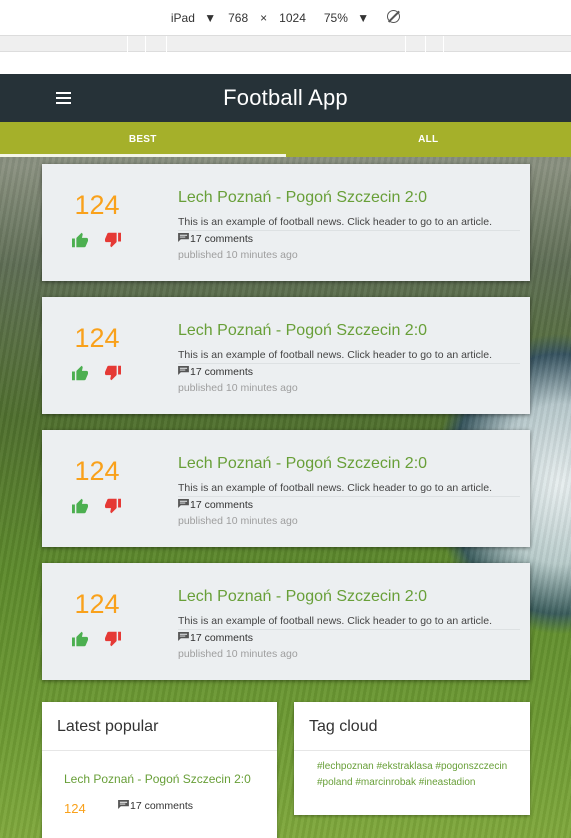 Image resolution: width=571 pixels, height=838 pixels. Describe the element at coordinates (412, 726) in the screenshot. I see `tag-cloud-heading: Tag cloud` at that location.